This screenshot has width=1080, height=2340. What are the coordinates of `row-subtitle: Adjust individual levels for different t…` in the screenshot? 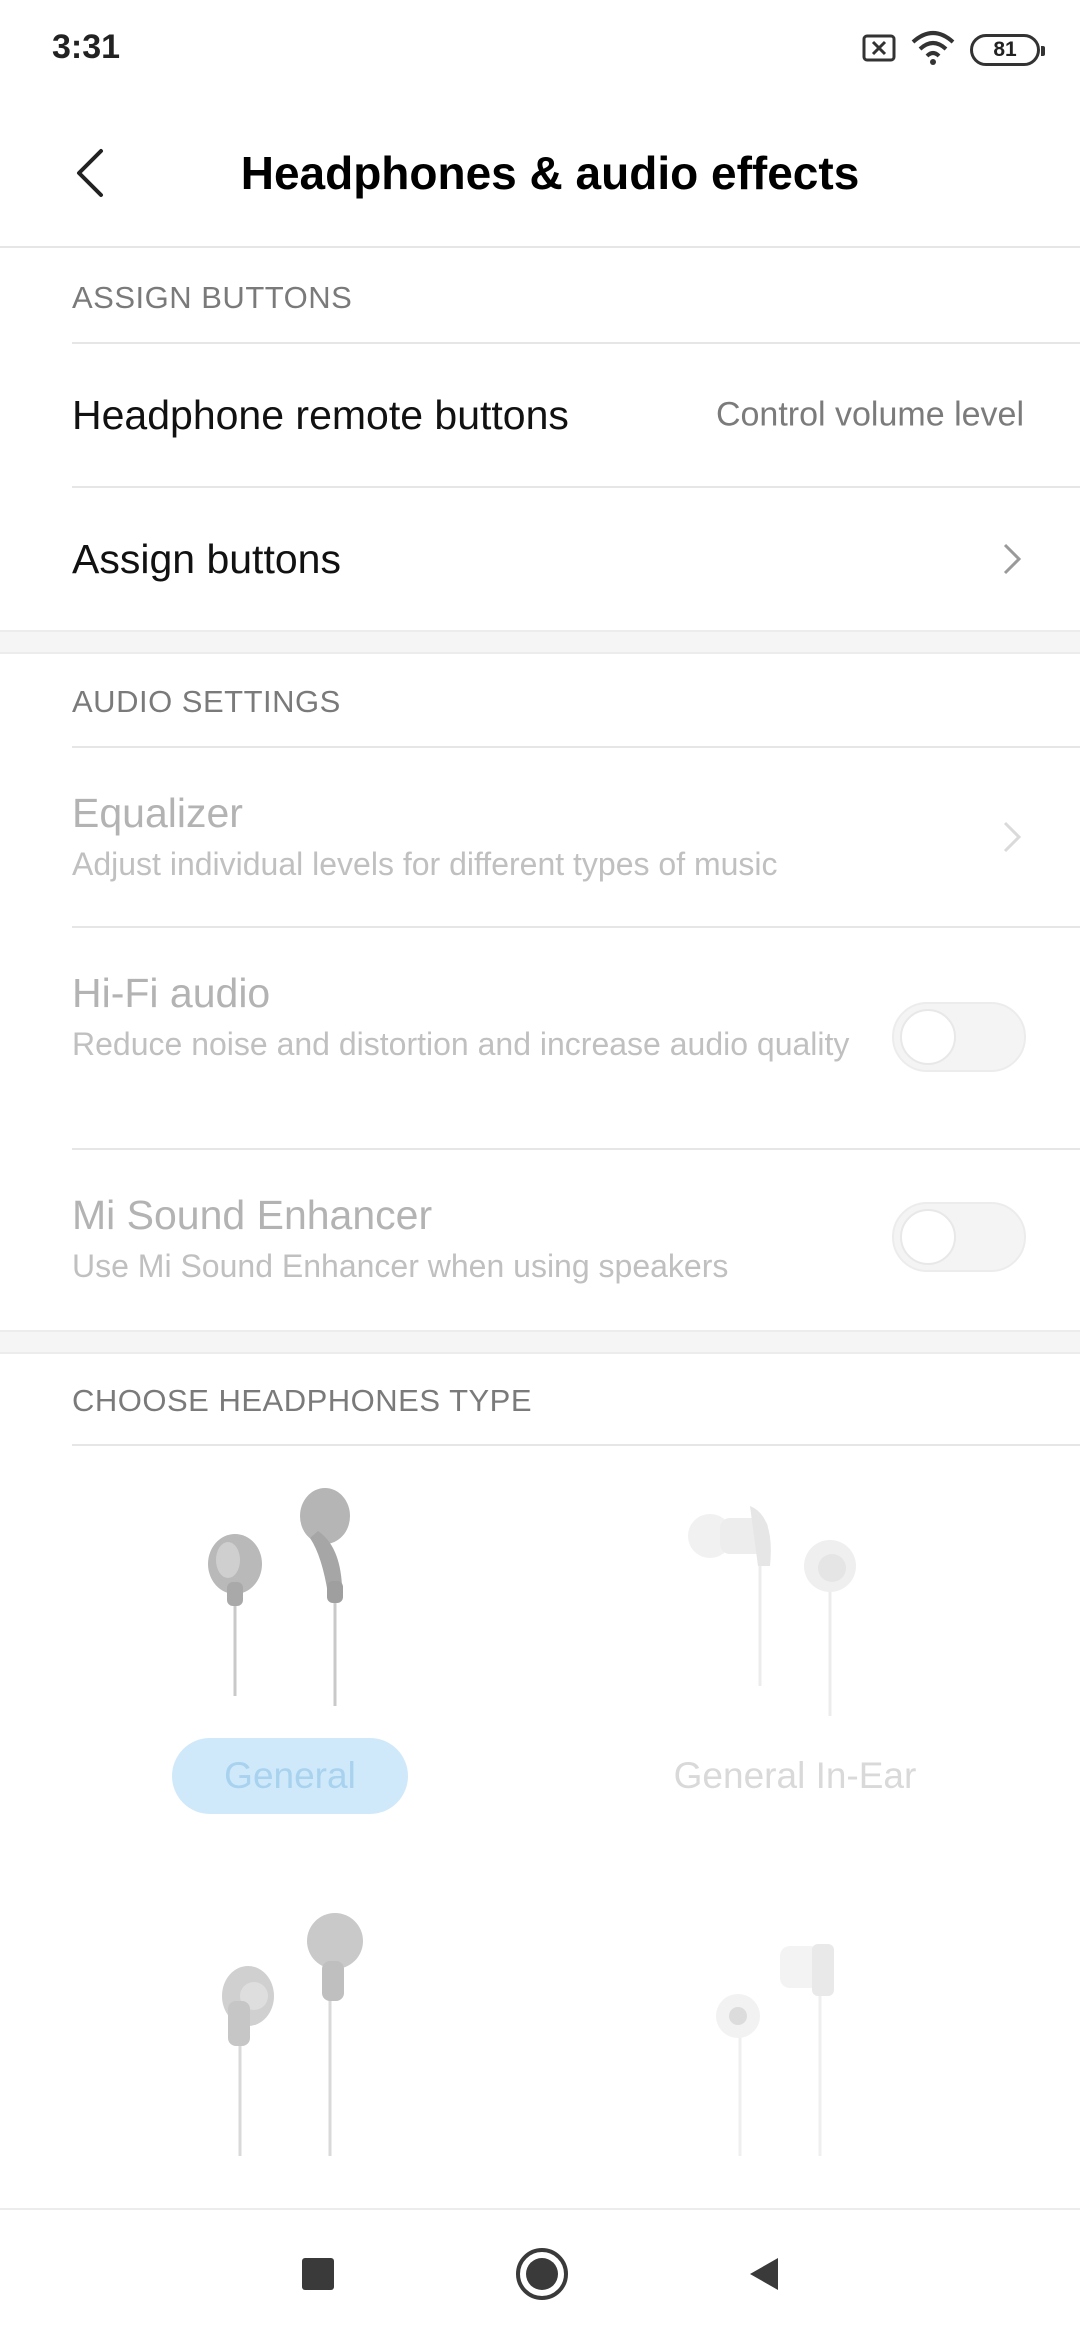 It's located at (425, 864).